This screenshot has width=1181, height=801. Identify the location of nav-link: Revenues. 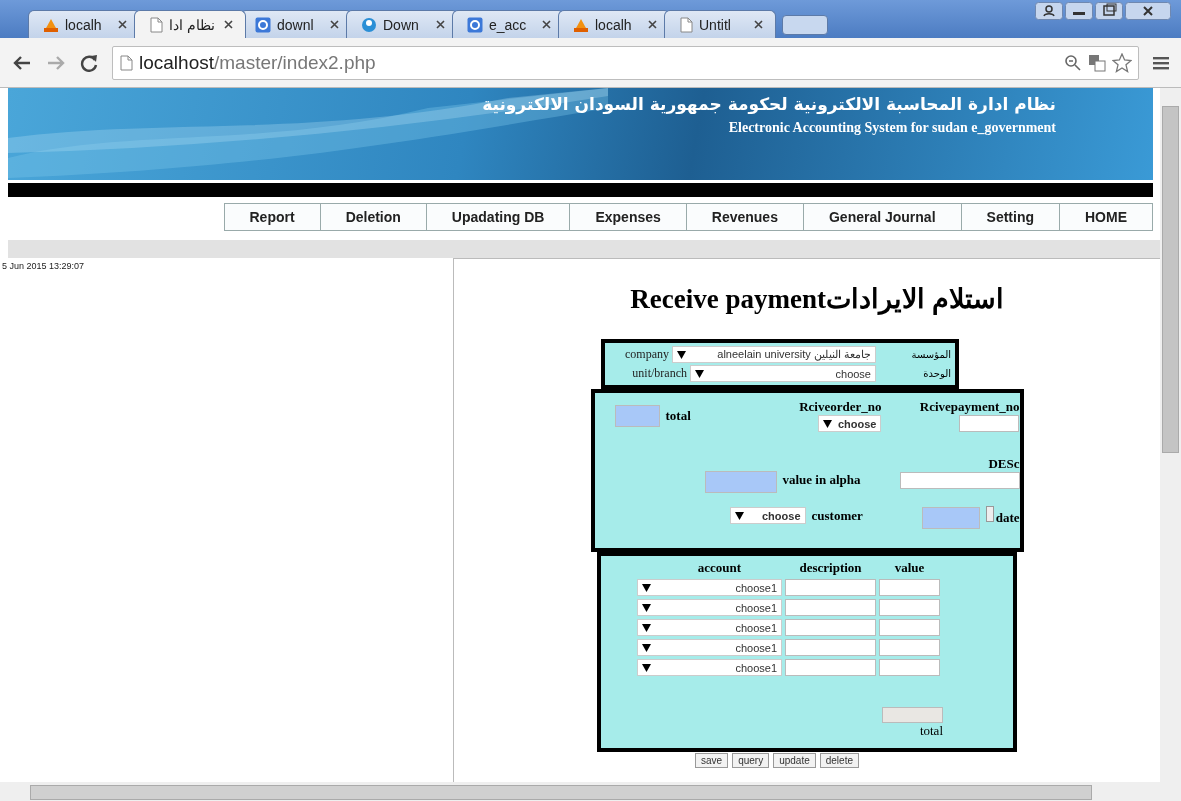
(744, 217).